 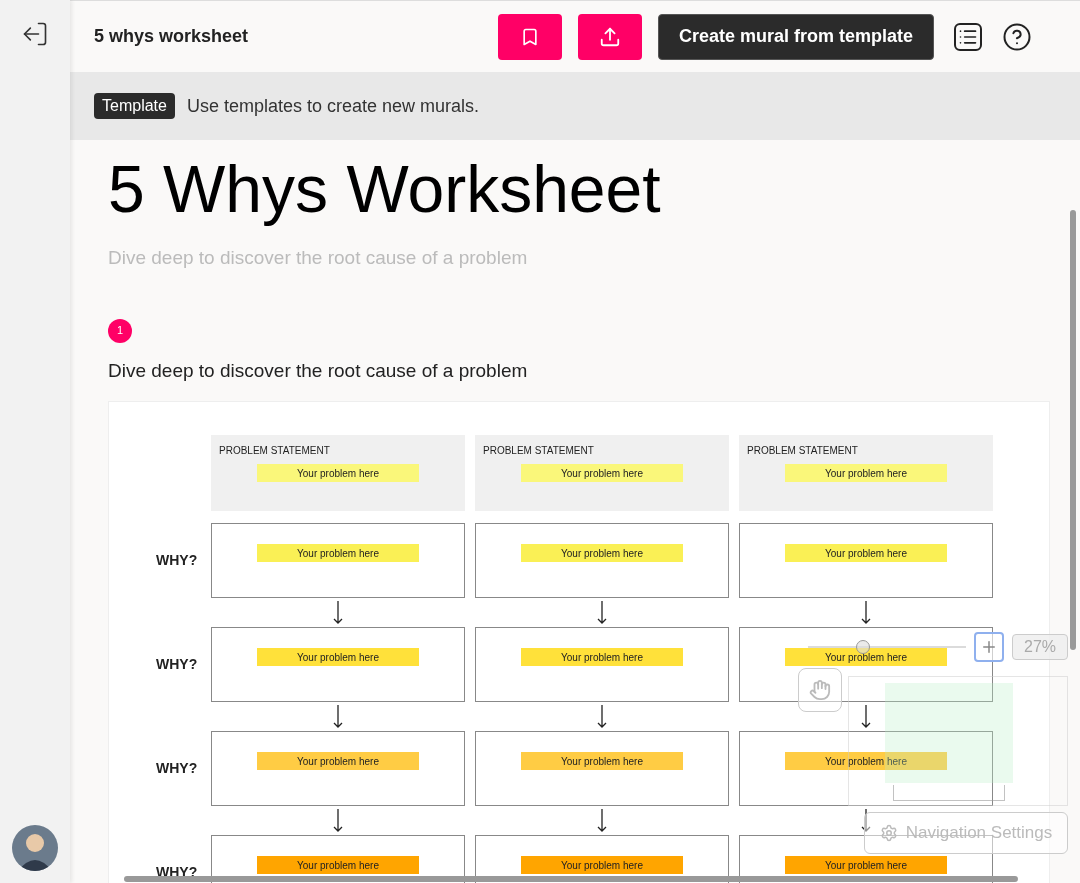 I want to click on step-heading: Dive deep to discover the root cause of a problem, so click(x=318, y=370).